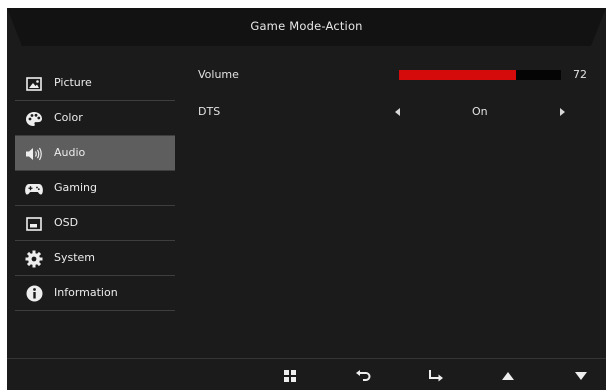  What do you see at coordinates (480, 111) in the screenshot?
I see `dts-value: On` at bounding box center [480, 111].